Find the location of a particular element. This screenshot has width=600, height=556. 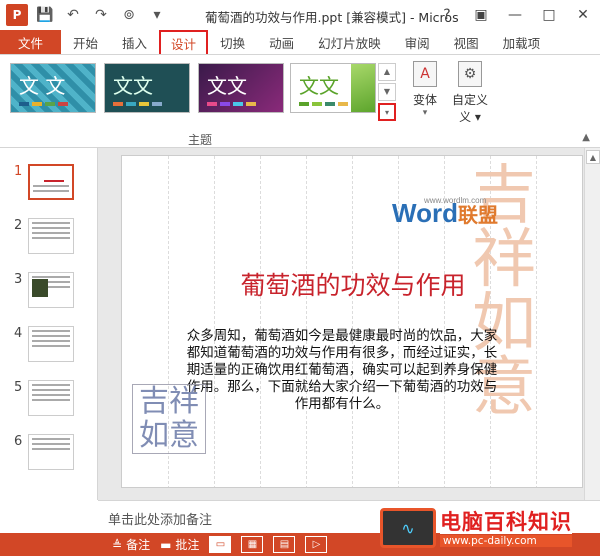

thumbnail-number: 5 is located at coordinates (18, 387).